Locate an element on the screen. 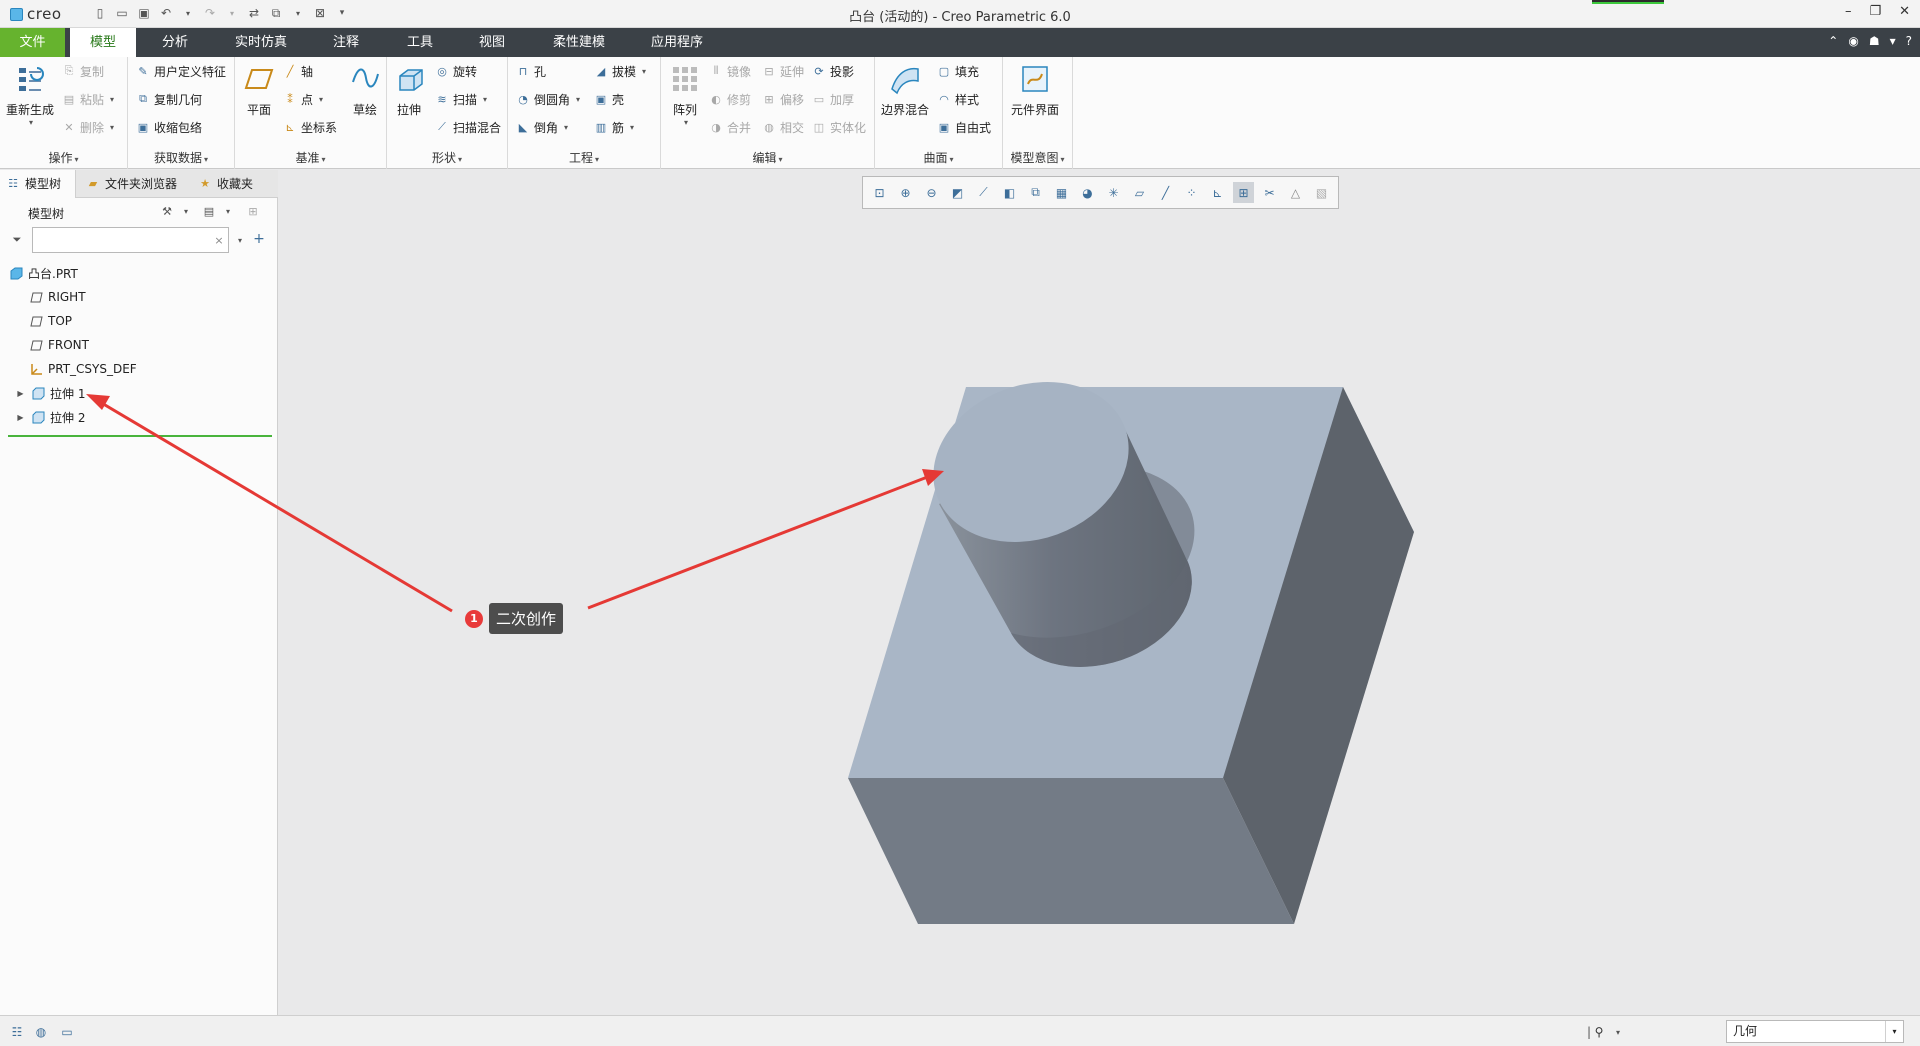  tree-item-right: RIGHT is located at coordinates (58, 297).